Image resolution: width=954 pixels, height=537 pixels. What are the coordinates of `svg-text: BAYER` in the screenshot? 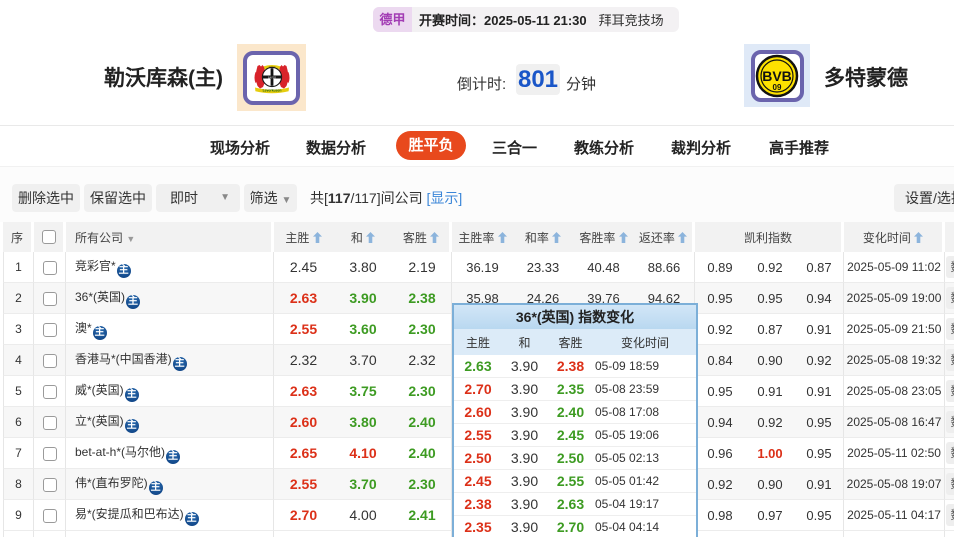 It's located at (272, 77).